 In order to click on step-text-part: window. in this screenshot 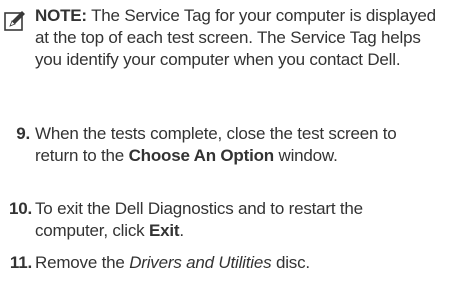, I will do `click(305, 156)`.